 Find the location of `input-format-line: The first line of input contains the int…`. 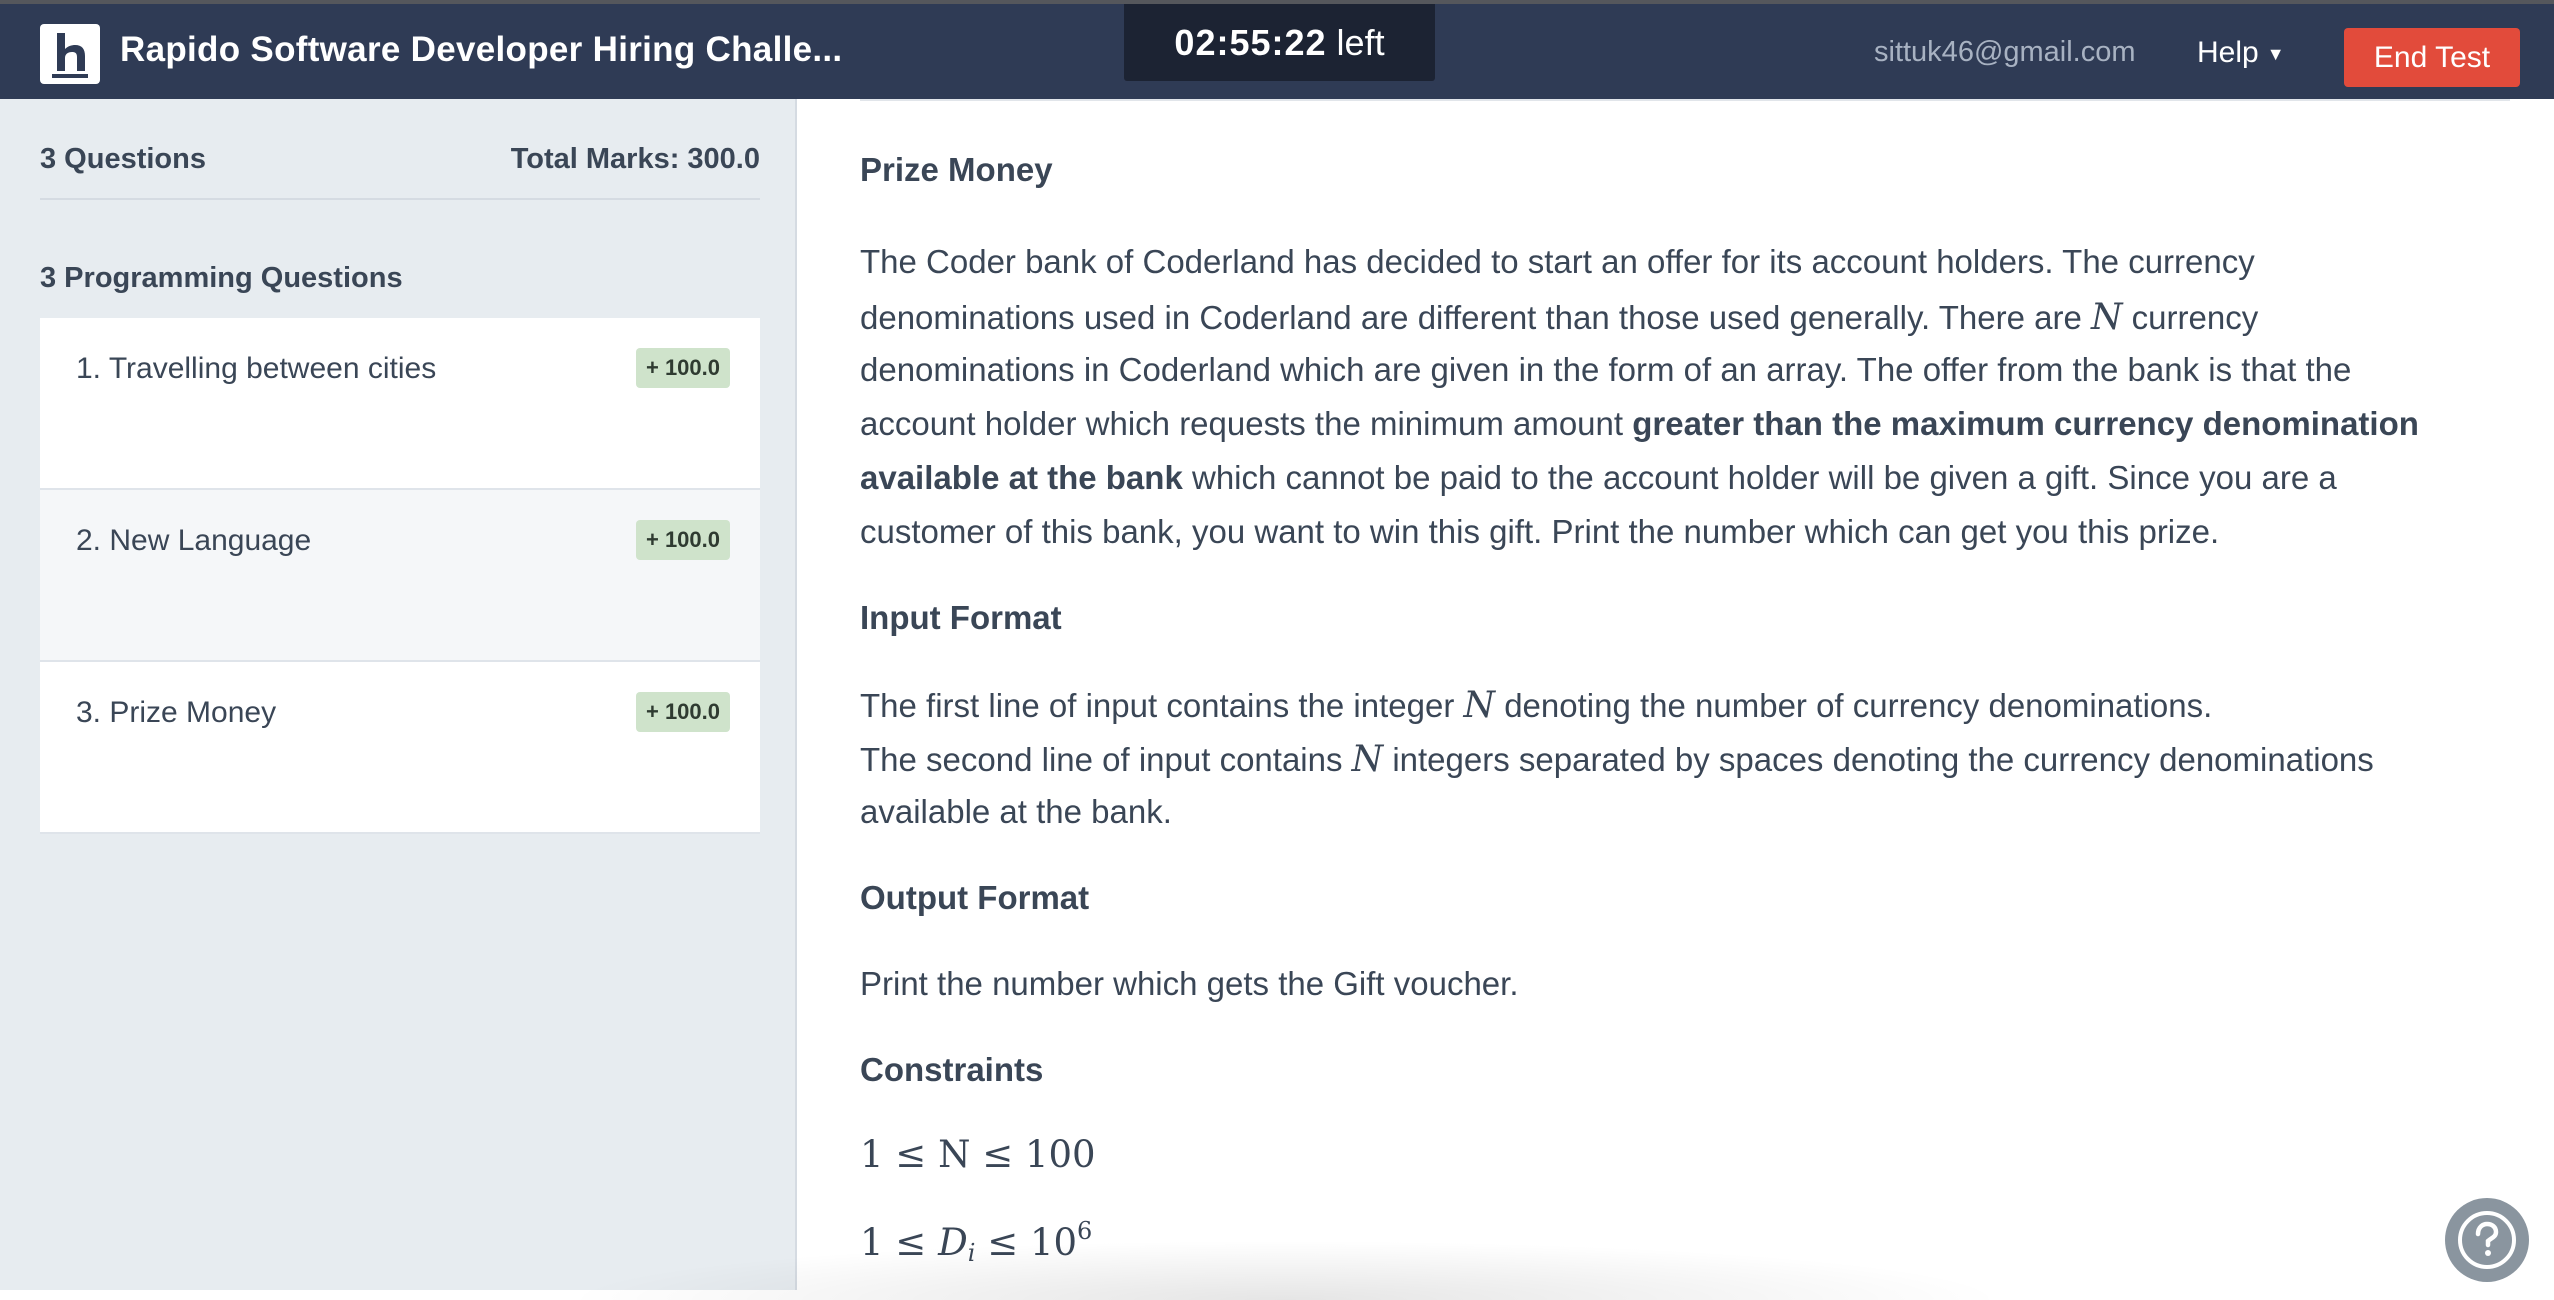

input-format-line: The first line of input contains the int… is located at coordinates (1536, 705).